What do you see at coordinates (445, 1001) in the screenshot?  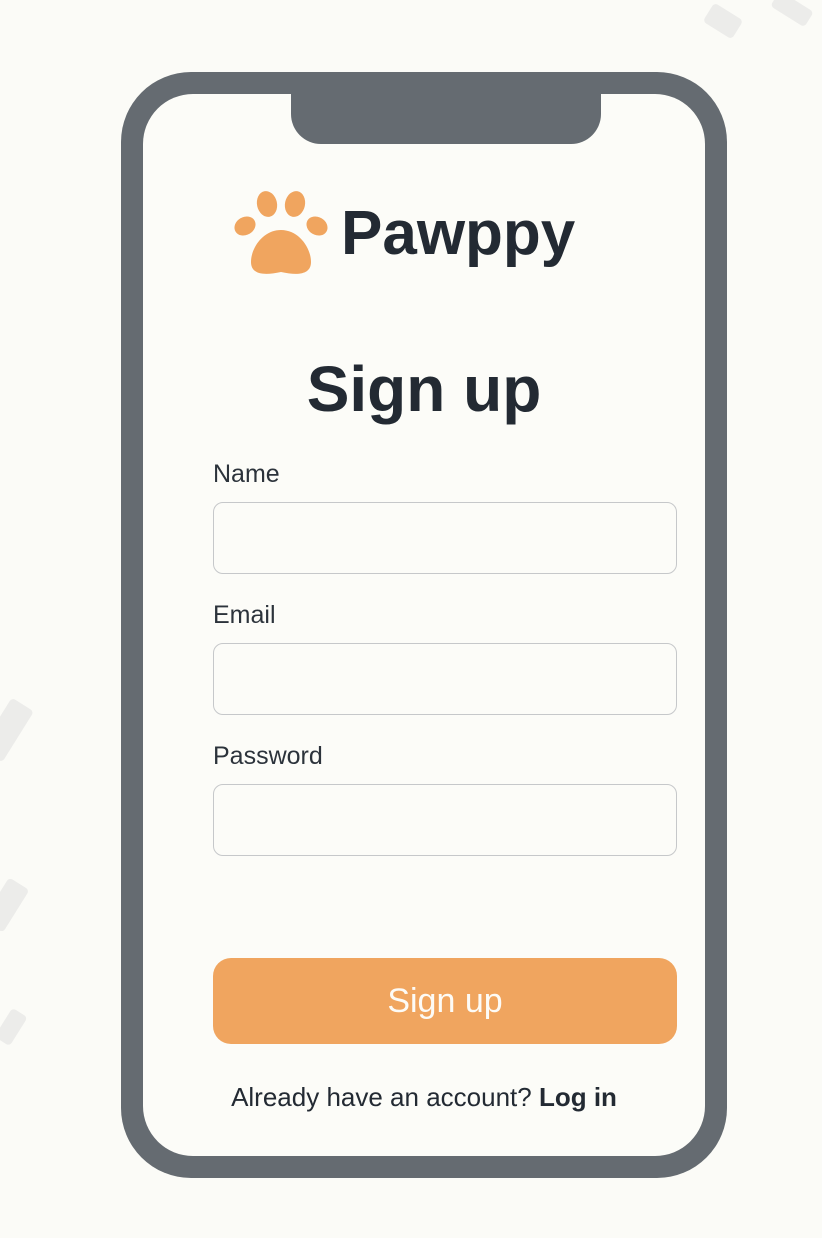 I see `sign-up-button: Sign up` at bounding box center [445, 1001].